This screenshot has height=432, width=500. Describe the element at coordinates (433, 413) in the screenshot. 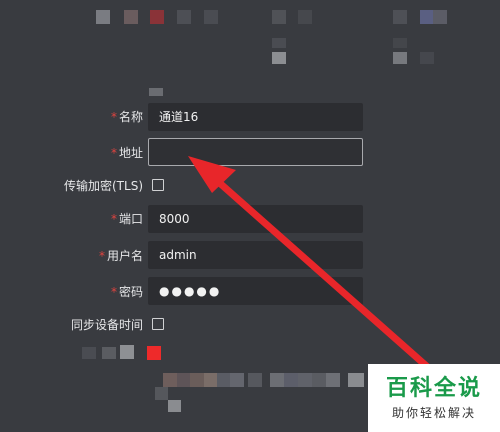

I see `watermark-subtitle: 助你轻松解决` at that location.